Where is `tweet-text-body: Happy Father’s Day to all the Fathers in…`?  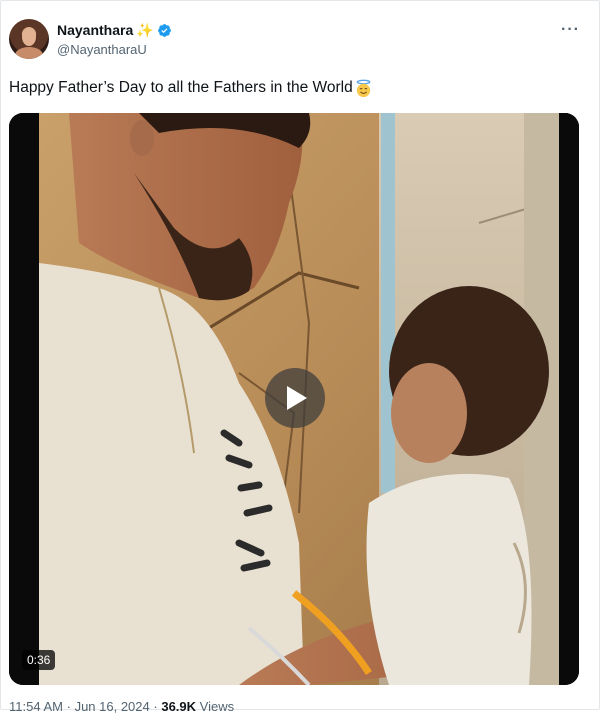
tweet-text-body: Happy Father’s Day to all the Fathers in… is located at coordinates (181, 87).